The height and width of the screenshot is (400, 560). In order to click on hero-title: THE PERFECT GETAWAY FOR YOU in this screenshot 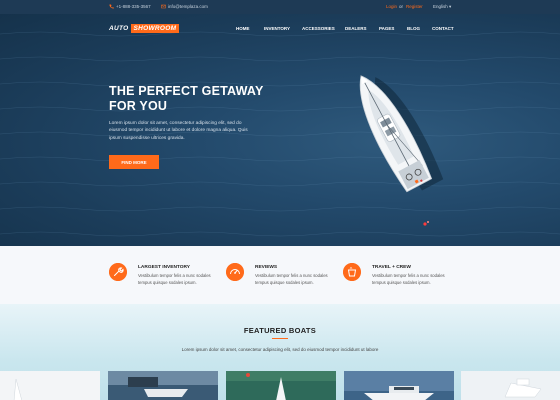, I will do `click(209, 99)`.